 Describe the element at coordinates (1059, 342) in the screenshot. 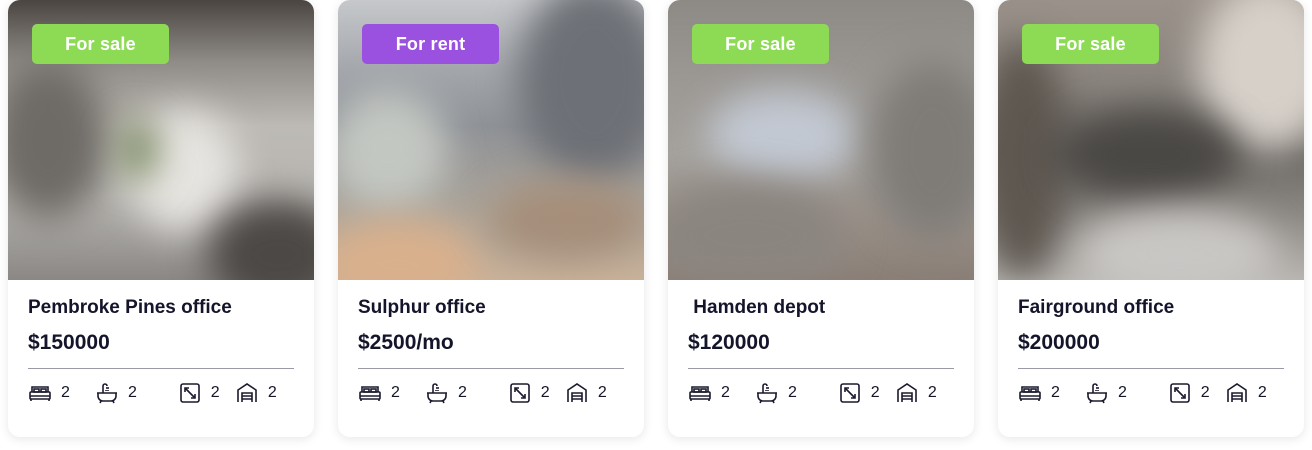

I see `listing-price: $200000` at that location.